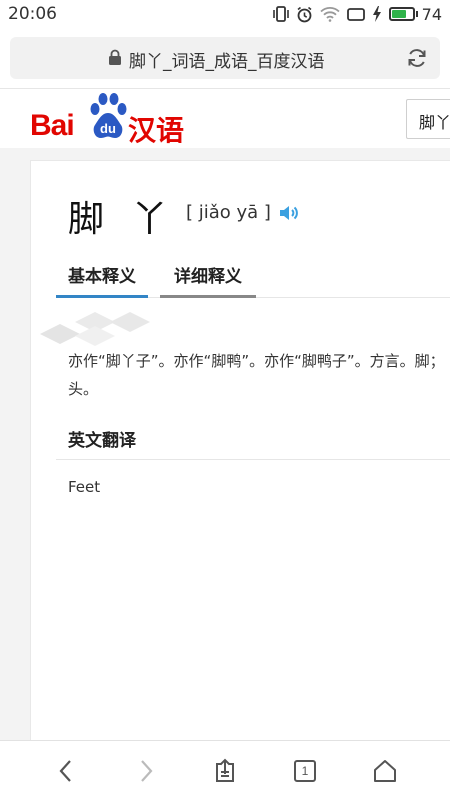 This screenshot has width=450, height=800. Describe the element at coordinates (289, 213) in the screenshot. I see `speaker-icon` at that location.